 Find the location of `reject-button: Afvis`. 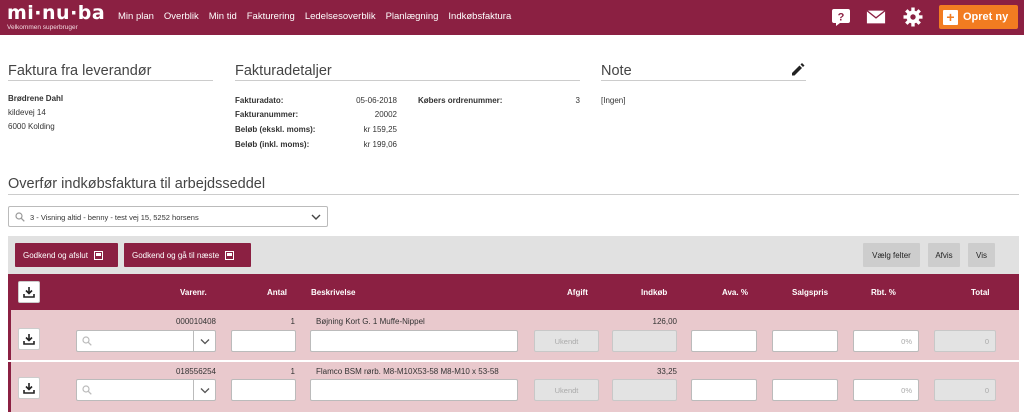

reject-button: Afvis is located at coordinates (944, 255).